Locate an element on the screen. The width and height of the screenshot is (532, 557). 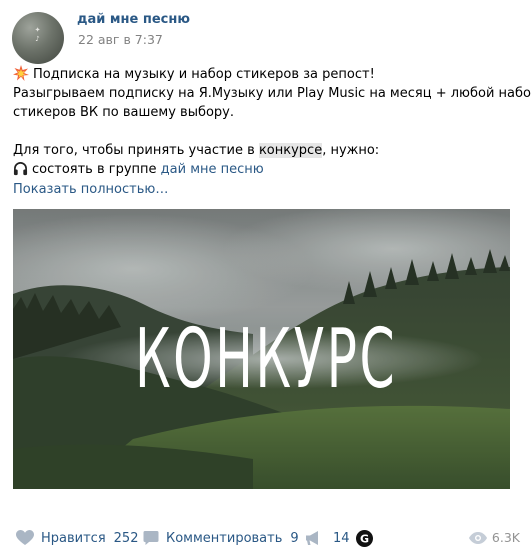
megaphone-icon is located at coordinates (312, 538).